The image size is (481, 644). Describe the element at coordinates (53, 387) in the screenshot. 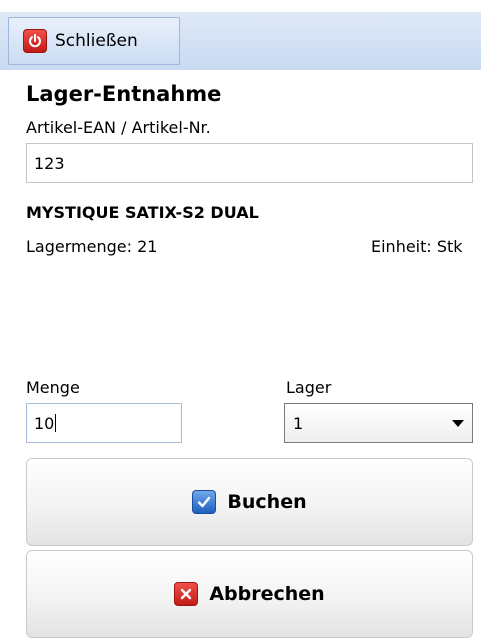

I see `quantity-label: Menge` at that location.